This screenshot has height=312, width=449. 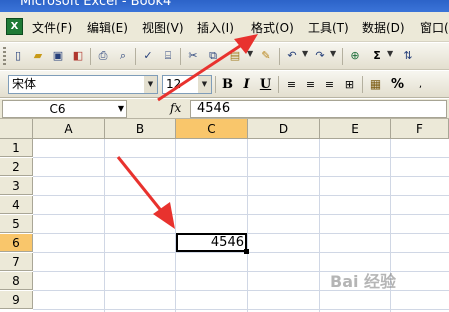 I want to click on window-title: Microsoft Excel - Book4, so click(x=96, y=4).